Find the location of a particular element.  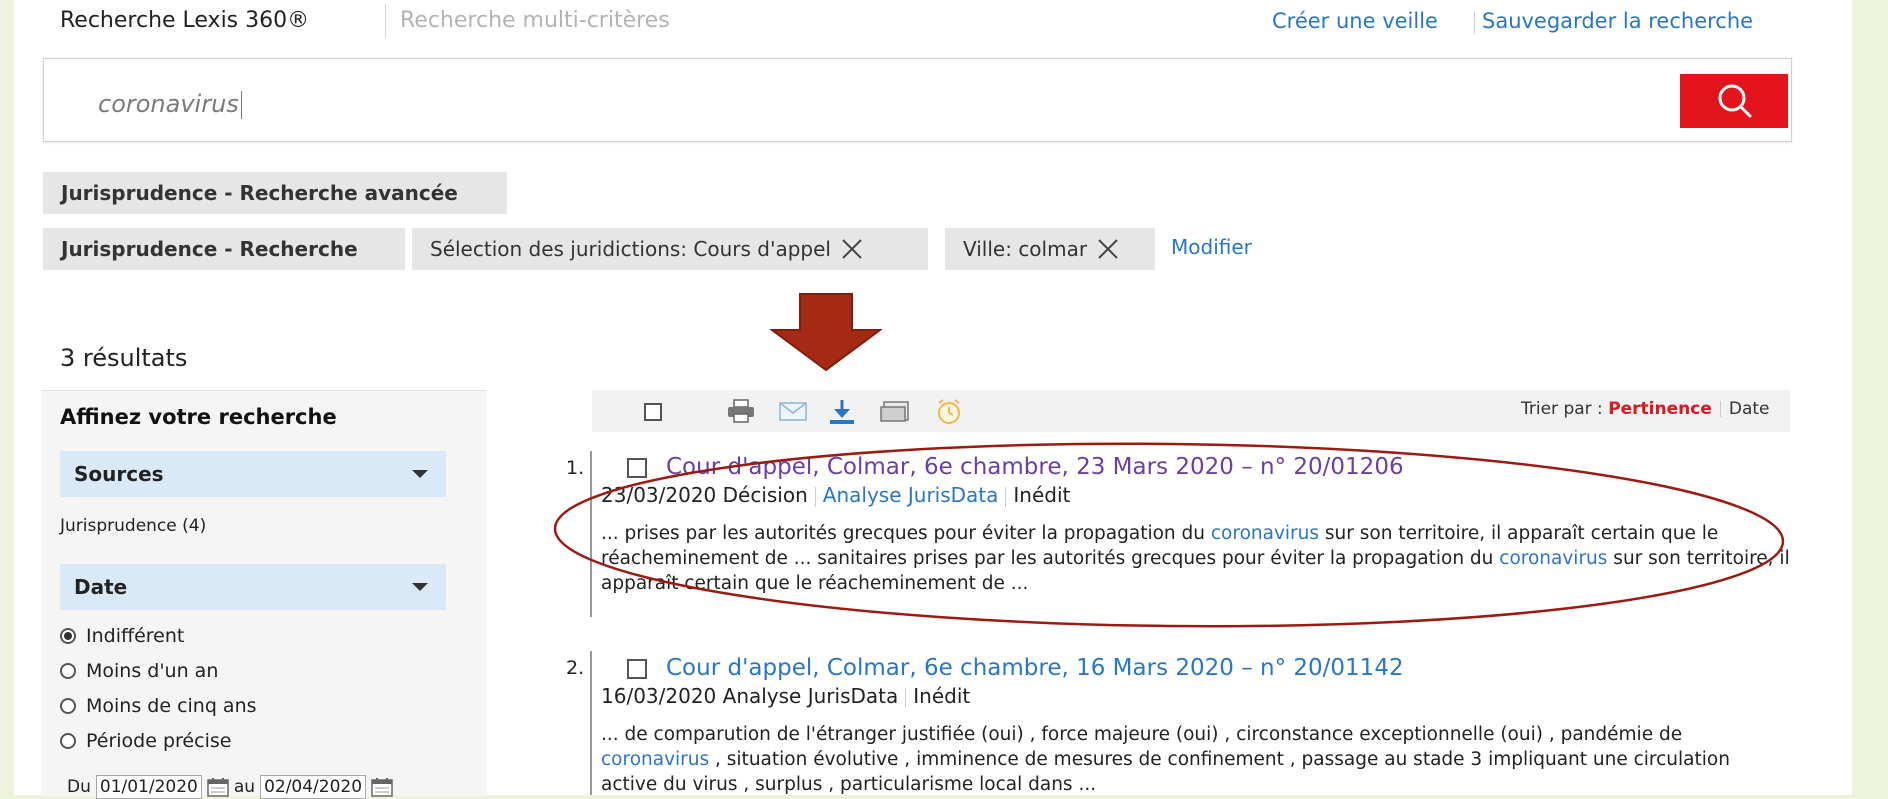

radio-any-date: Indifférent is located at coordinates (122, 636).